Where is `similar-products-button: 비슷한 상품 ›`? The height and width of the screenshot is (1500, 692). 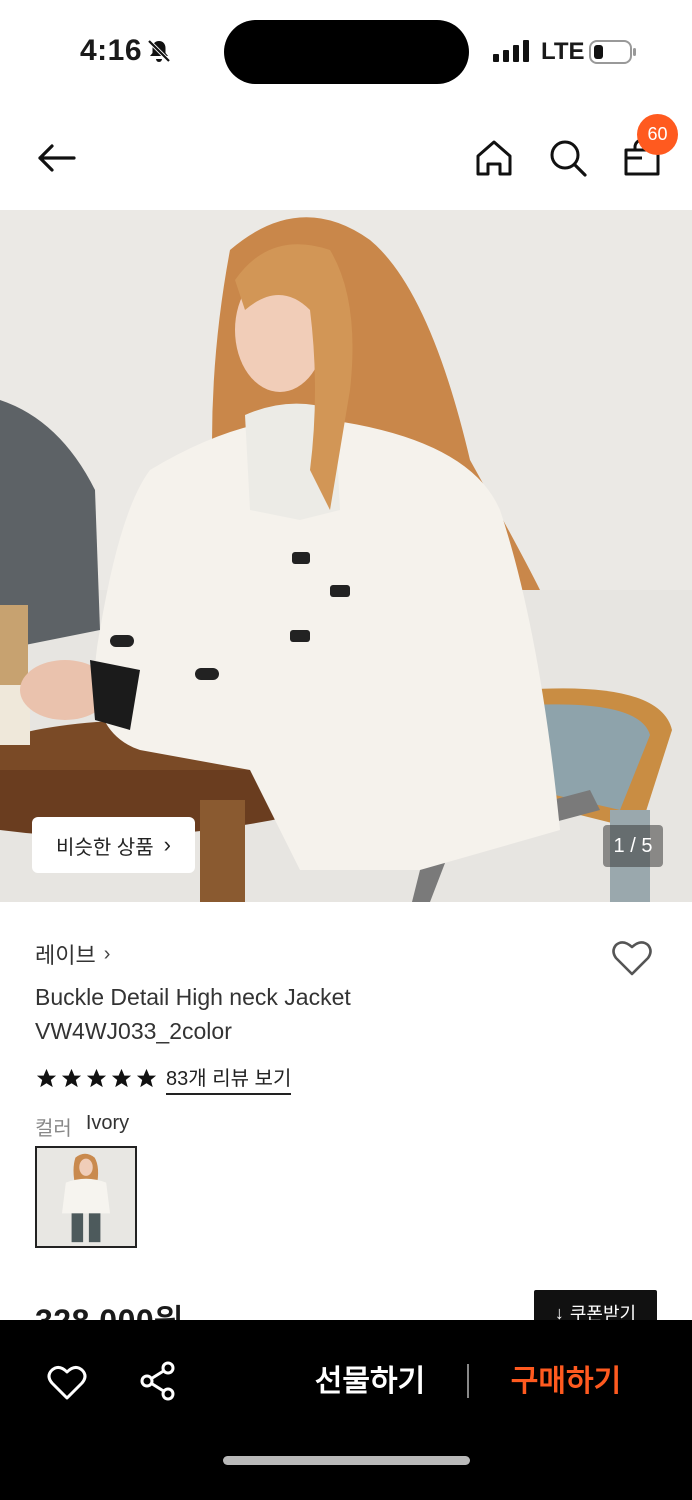
similar-products-button: 비슷한 상품 › is located at coordinates (113, 845).